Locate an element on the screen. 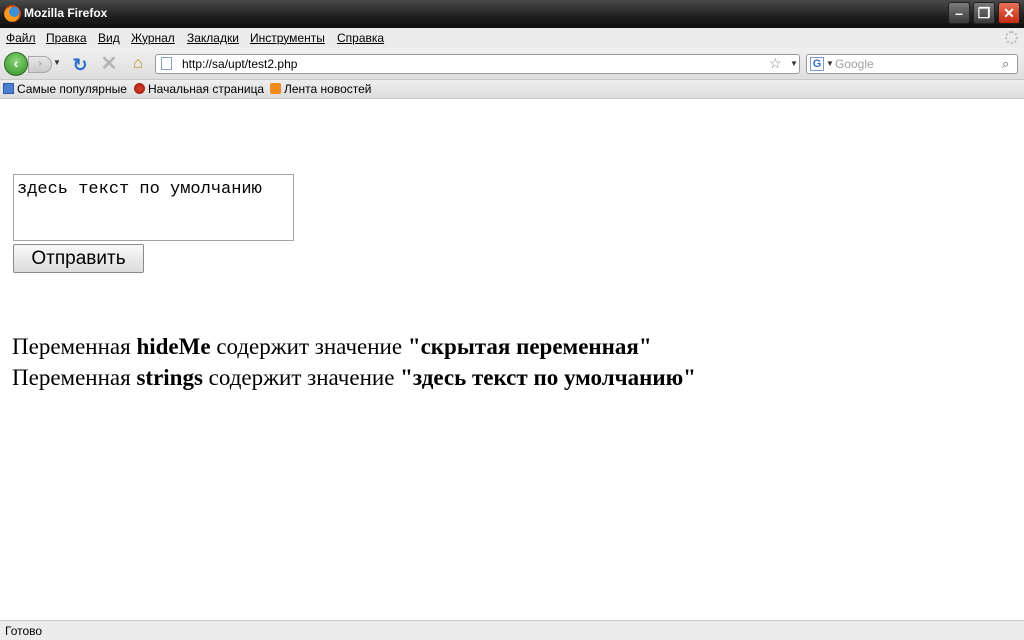  maximize-button: ❐ is located at coordinates (984, 13).